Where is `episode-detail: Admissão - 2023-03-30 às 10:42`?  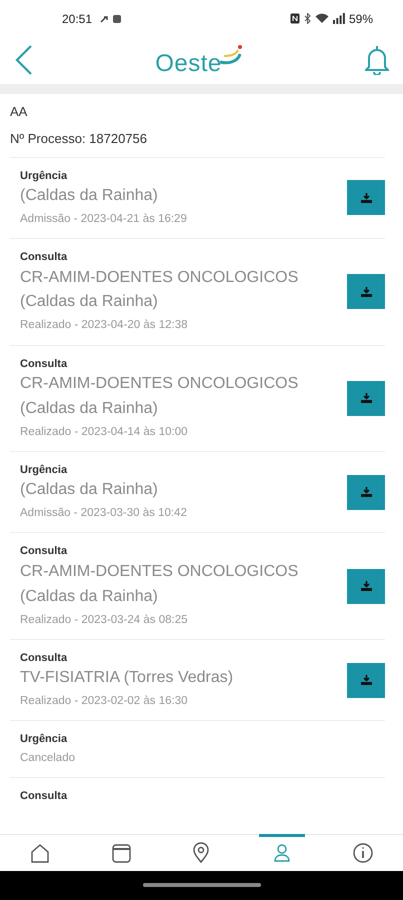
episode-detail: Admissão - 2023-03-30 às 10:42 is located at coordinates (103, 514).